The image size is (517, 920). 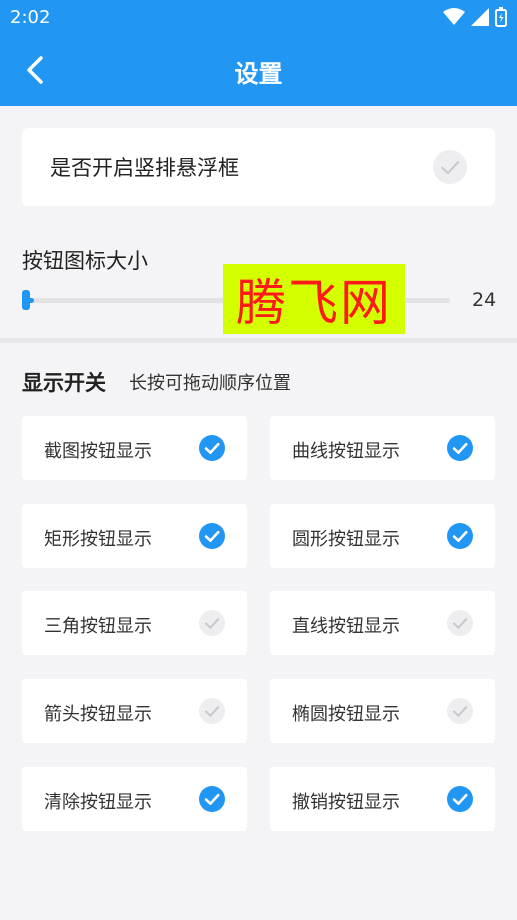 What do you see at coordinates (258, 17) in the screenshot?
I see `status-bar: 2:02` at bounding box center [258, 17].